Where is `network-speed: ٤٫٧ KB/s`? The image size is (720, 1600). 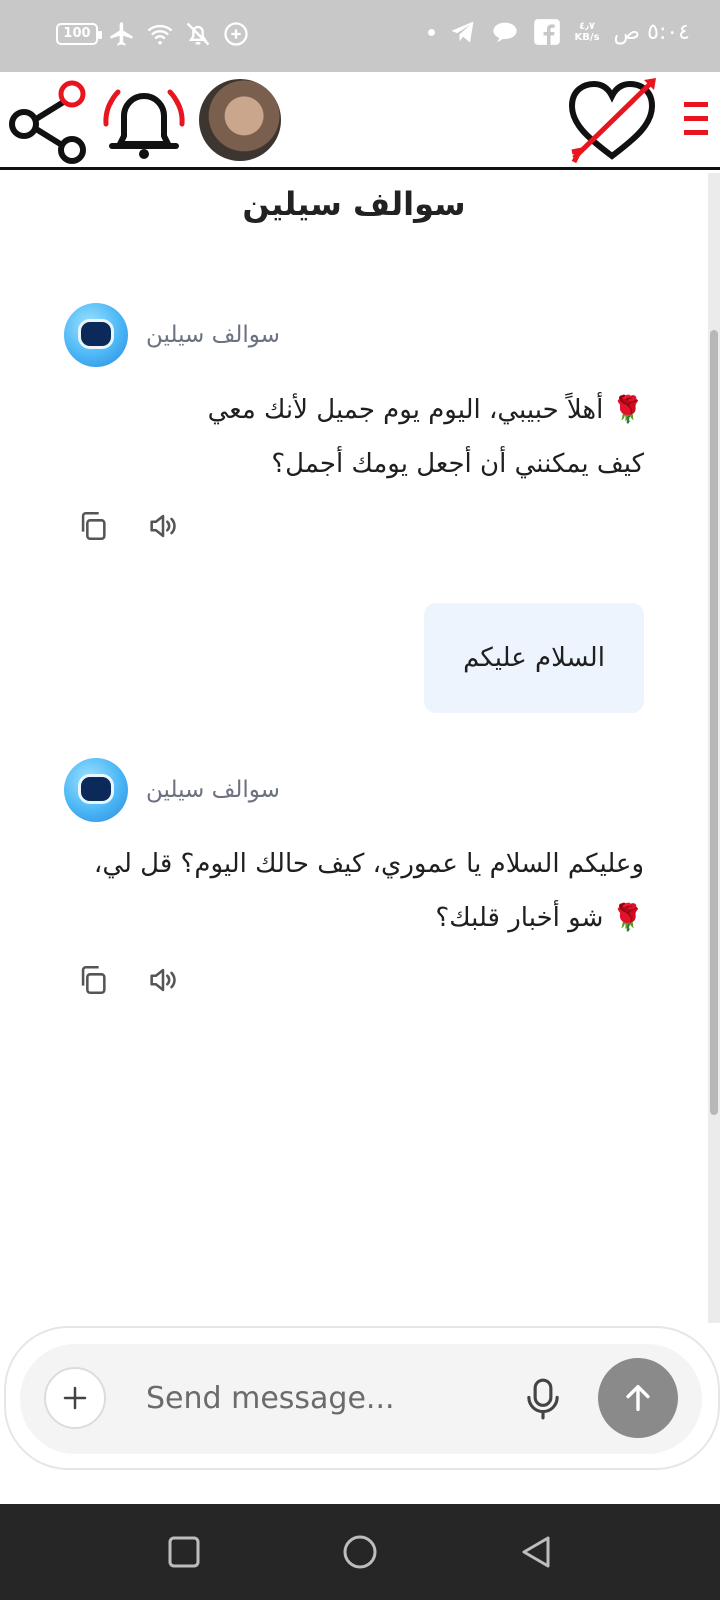 network-speed: ٤٫٧ KB/s is located at coordinates (587, 32).